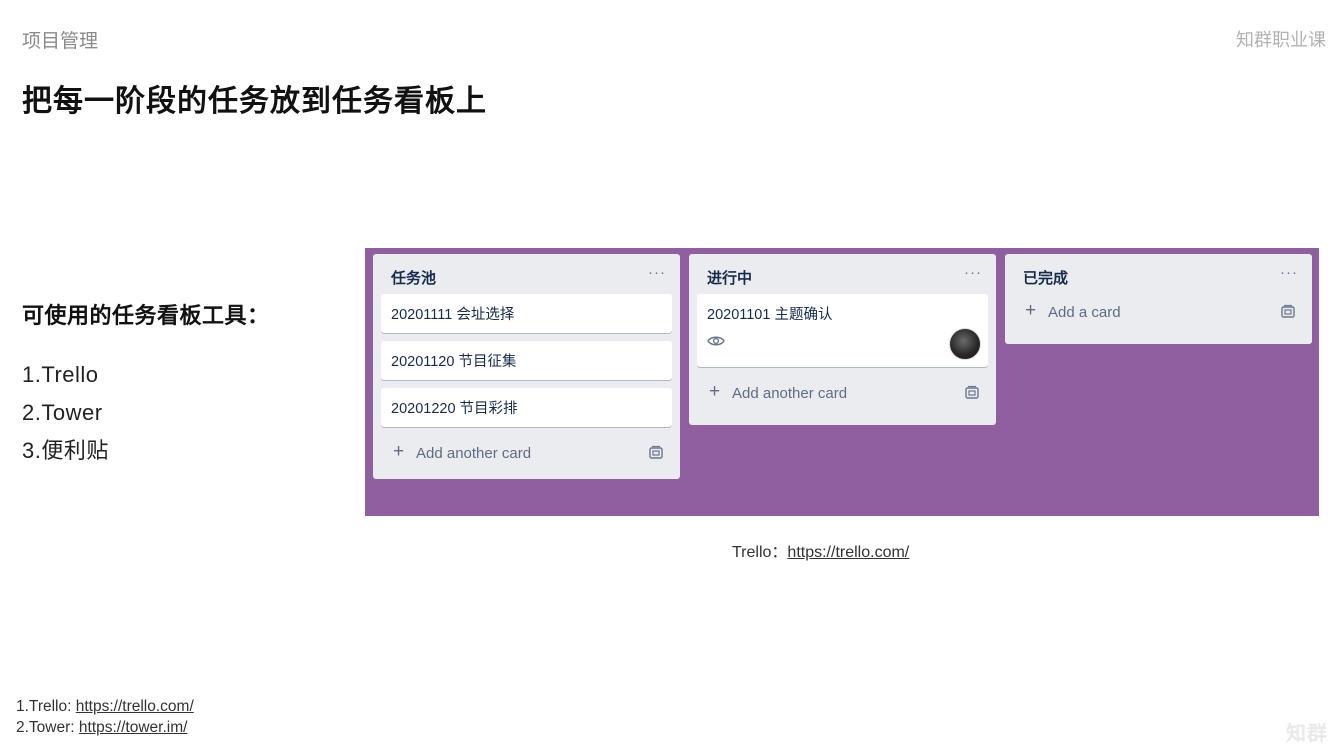  What do you see at coordinates (453, 315) in the screenshot?
I see `card-title: 20201111 会址选择` at bounding box center [453, 315].